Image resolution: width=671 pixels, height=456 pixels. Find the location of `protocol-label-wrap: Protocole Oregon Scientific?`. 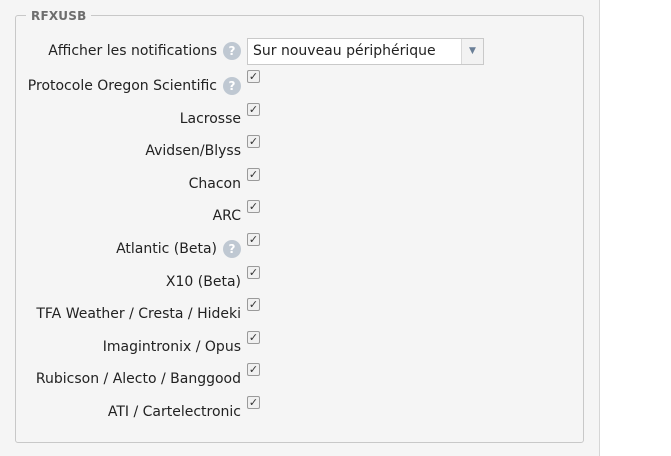

protocol-label-wrap: Protocole Oregon Scientific? is located at coordinates (134, 86).